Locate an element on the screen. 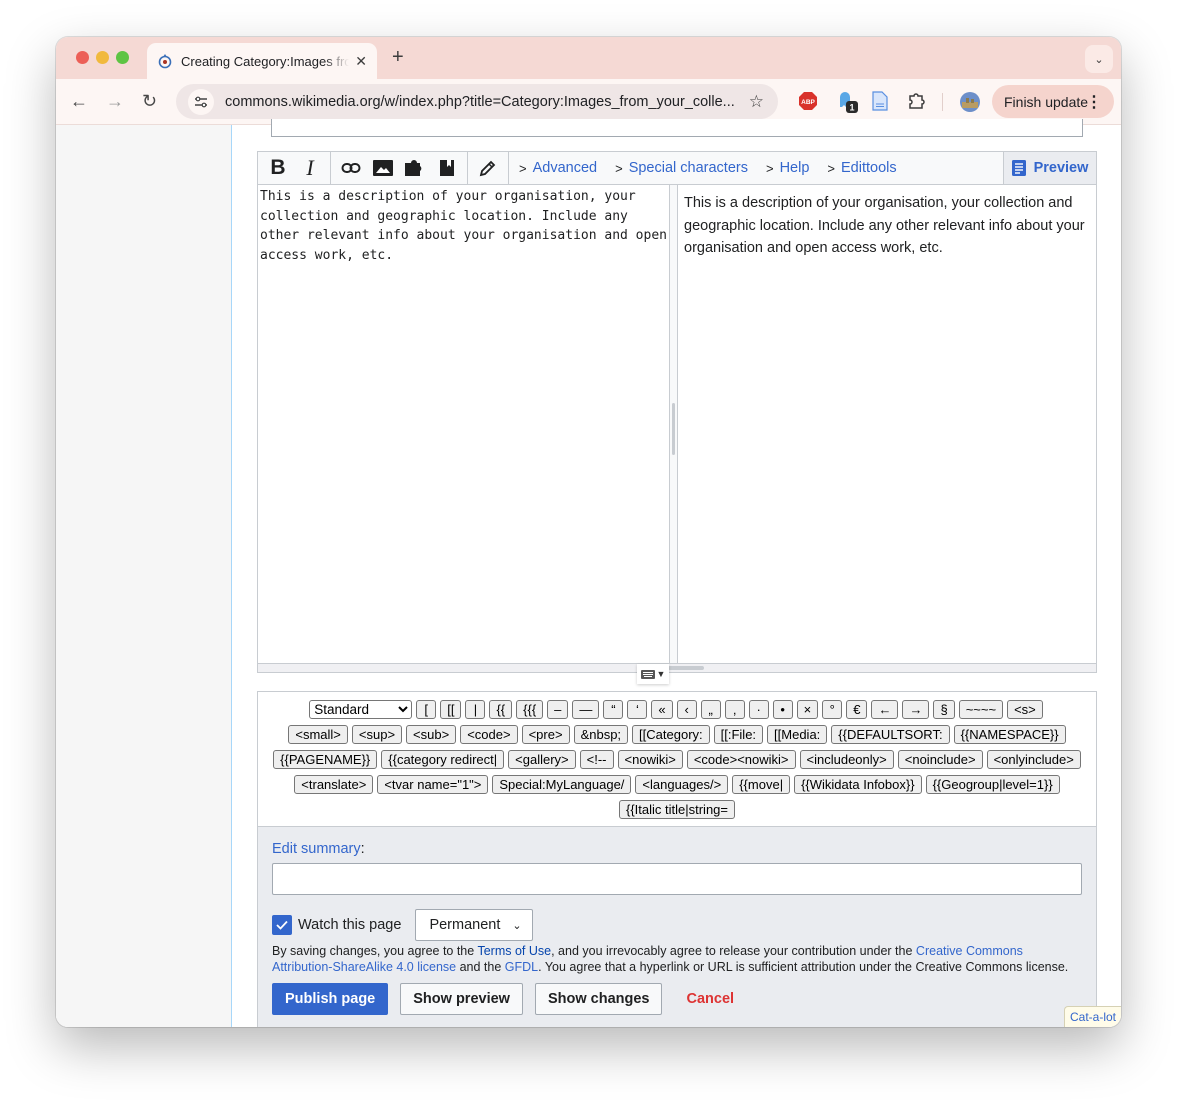 The image size is (1177, 1101). edittools-insert-button: <noinclude> is located at coordinates (940, 760).